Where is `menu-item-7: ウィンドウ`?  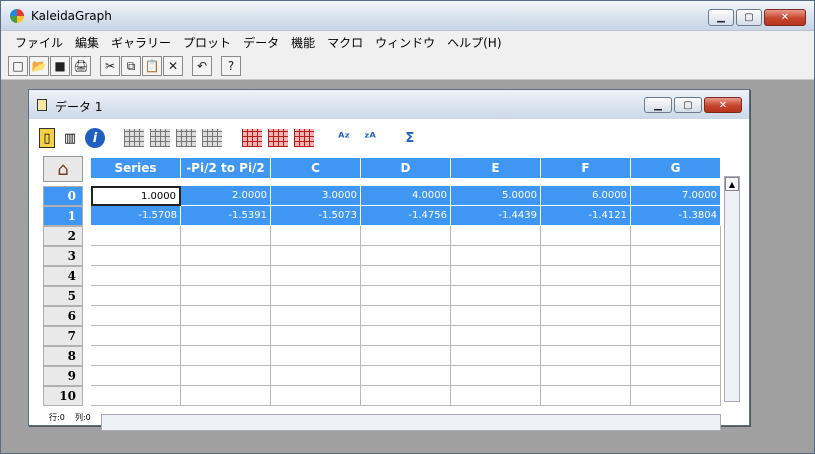 menu-item-7: ウィンドウ is located at coordinates (405, 42).